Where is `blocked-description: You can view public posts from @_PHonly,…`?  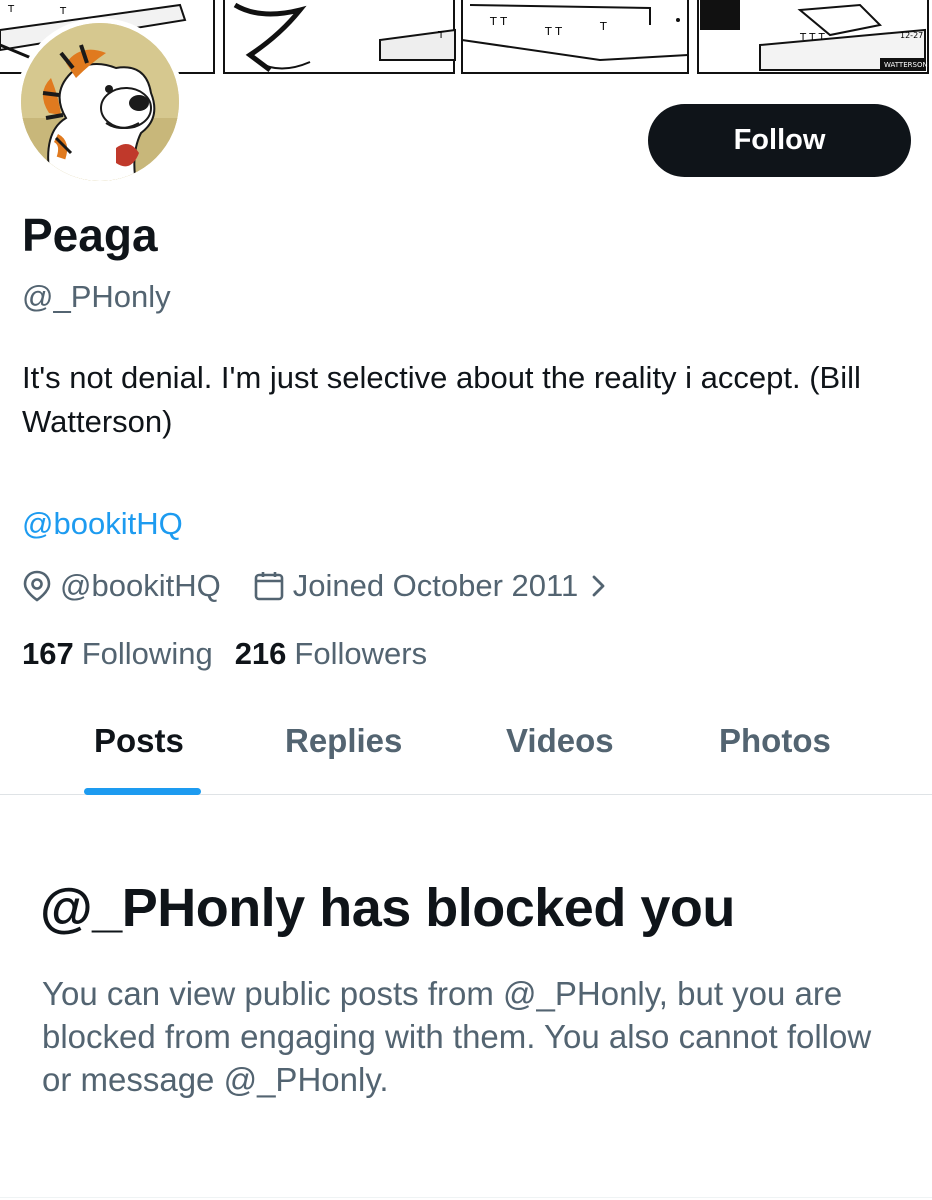 blocked-description: You can view public posts from @_PHonly,… is located at coordinates (457, 1036).